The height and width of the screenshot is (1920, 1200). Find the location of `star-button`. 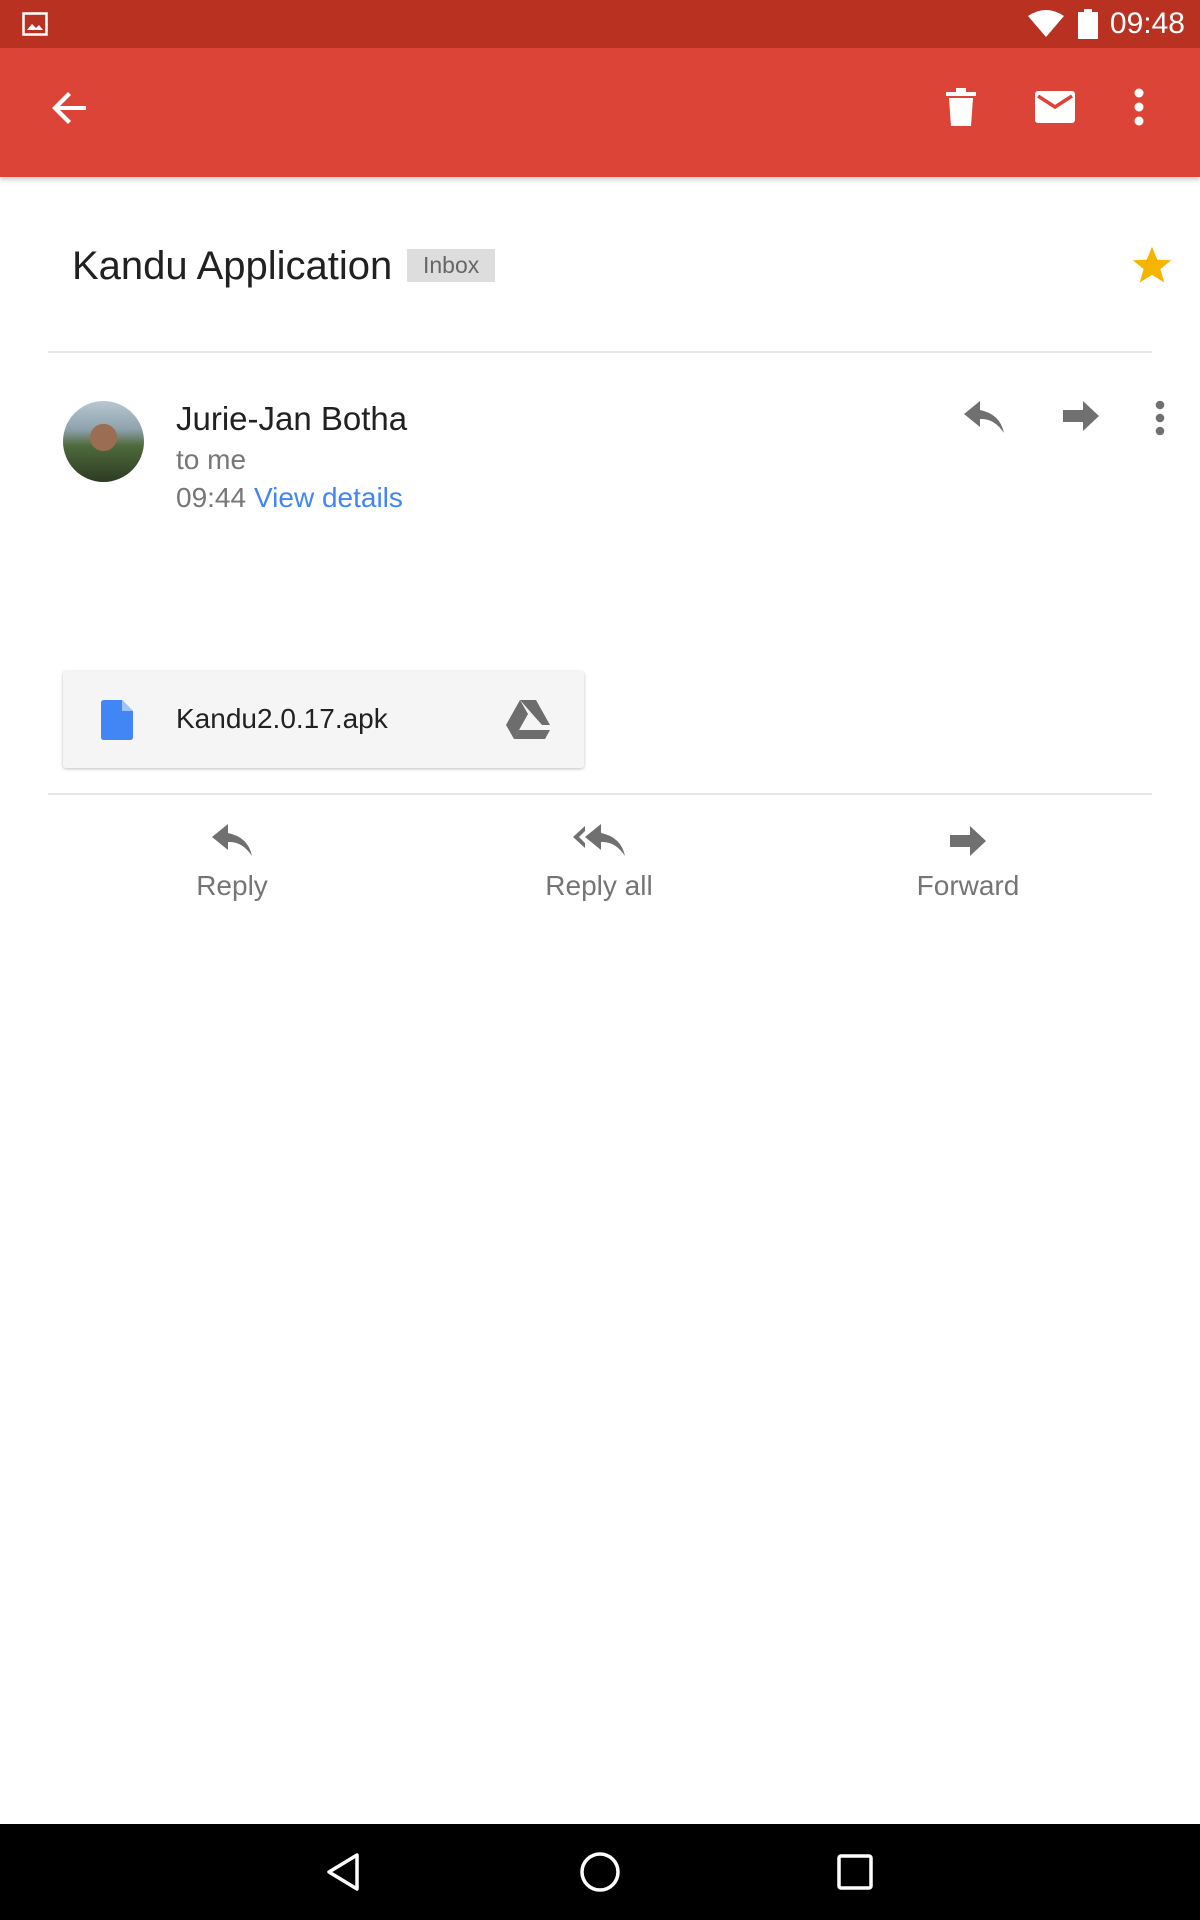

star-button is located at coordinates (1151, 267).